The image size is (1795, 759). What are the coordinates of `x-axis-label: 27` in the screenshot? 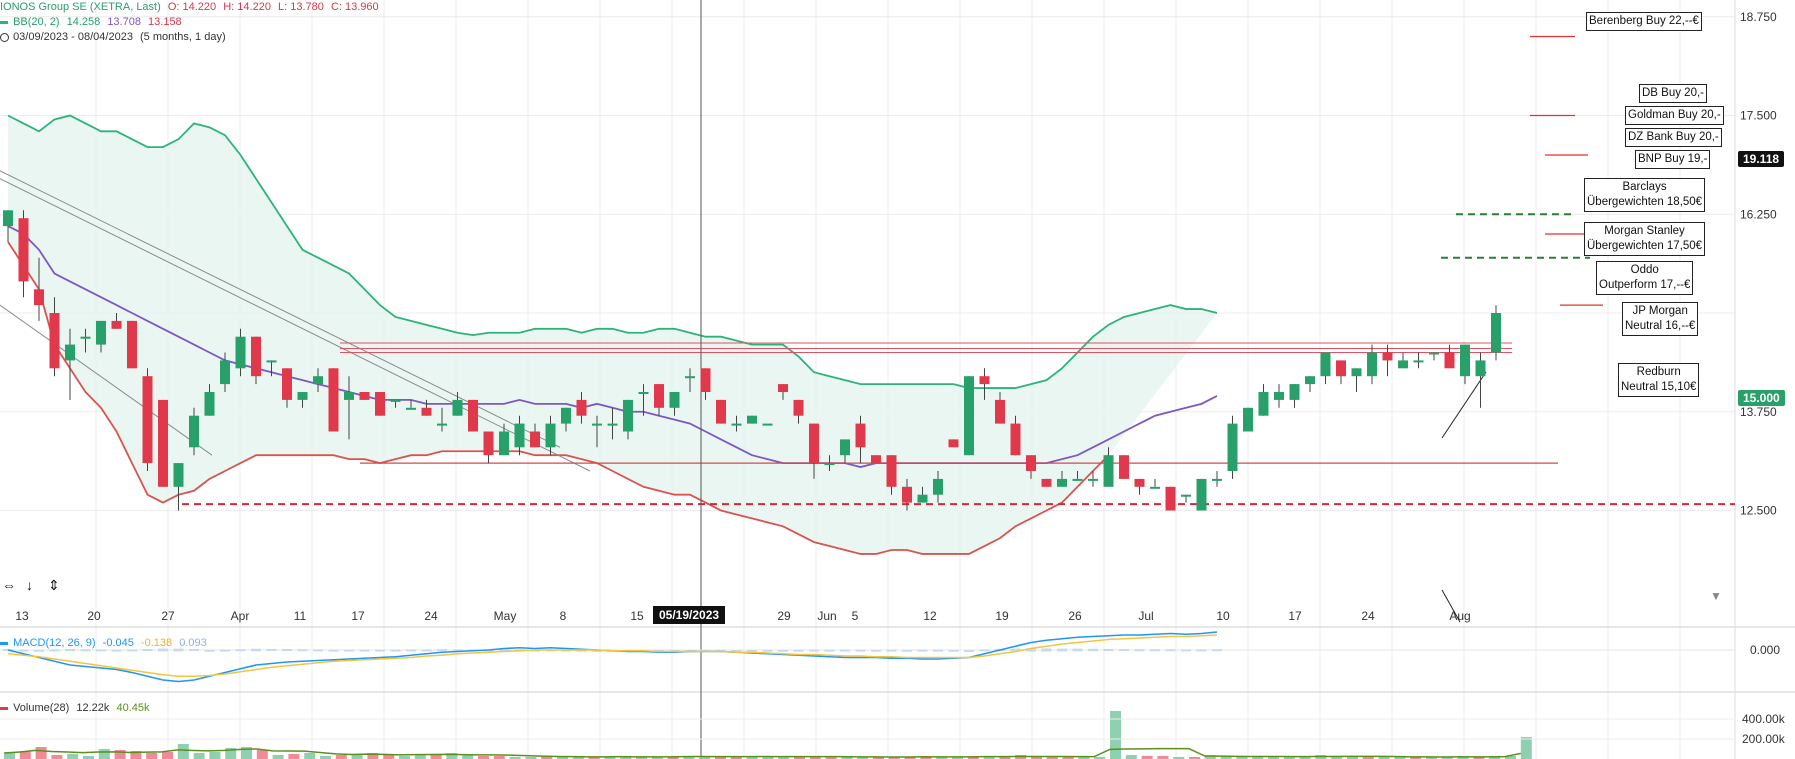 It's located at (168, 616).